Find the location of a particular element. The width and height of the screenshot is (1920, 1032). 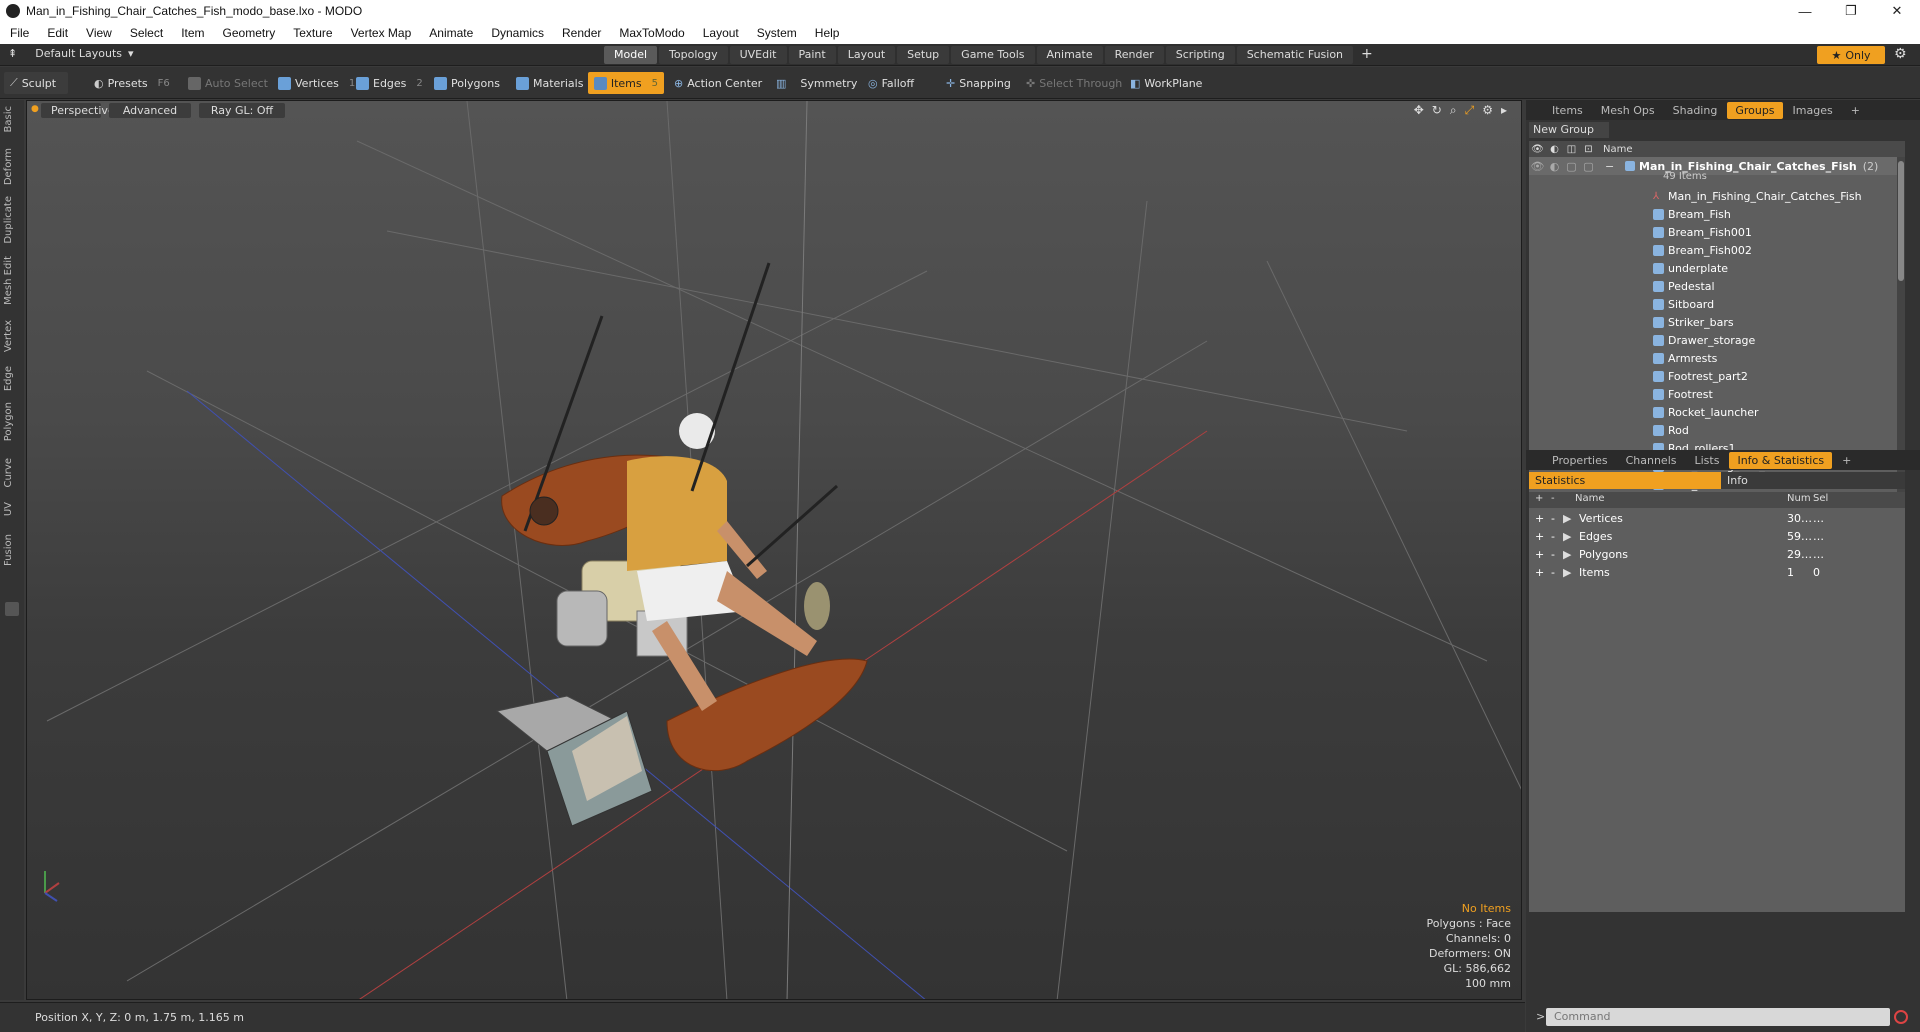

only-button: ★ Only is located at coordinates (1851, 55).